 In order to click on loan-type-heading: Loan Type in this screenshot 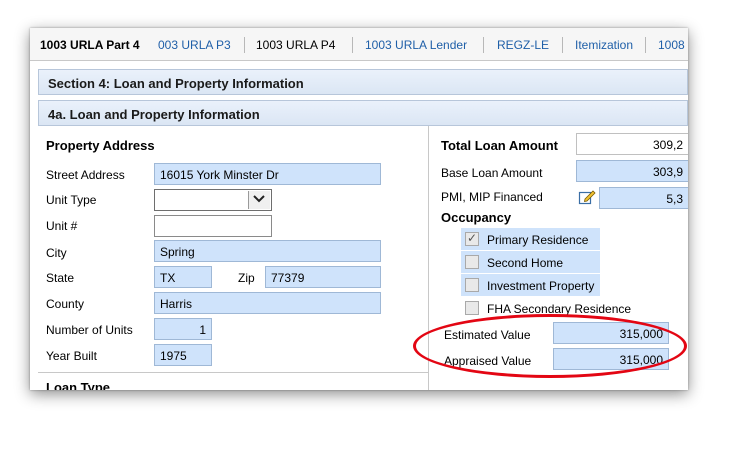, I will do `click(78, 385)`.